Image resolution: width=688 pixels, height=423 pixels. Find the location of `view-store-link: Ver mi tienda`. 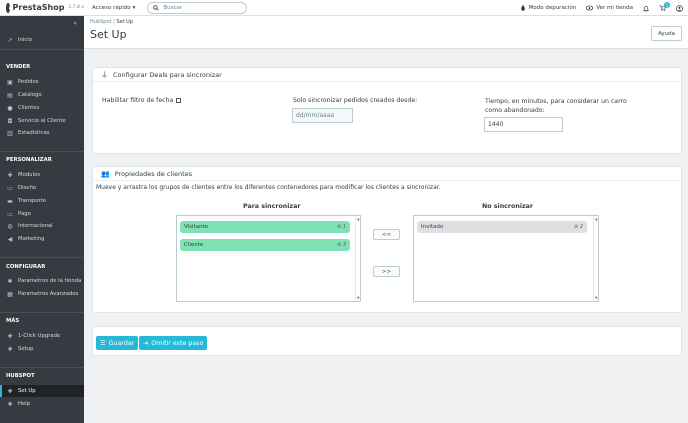

view-store-link: Ver mi tienda is located at coordinates (609, 8).